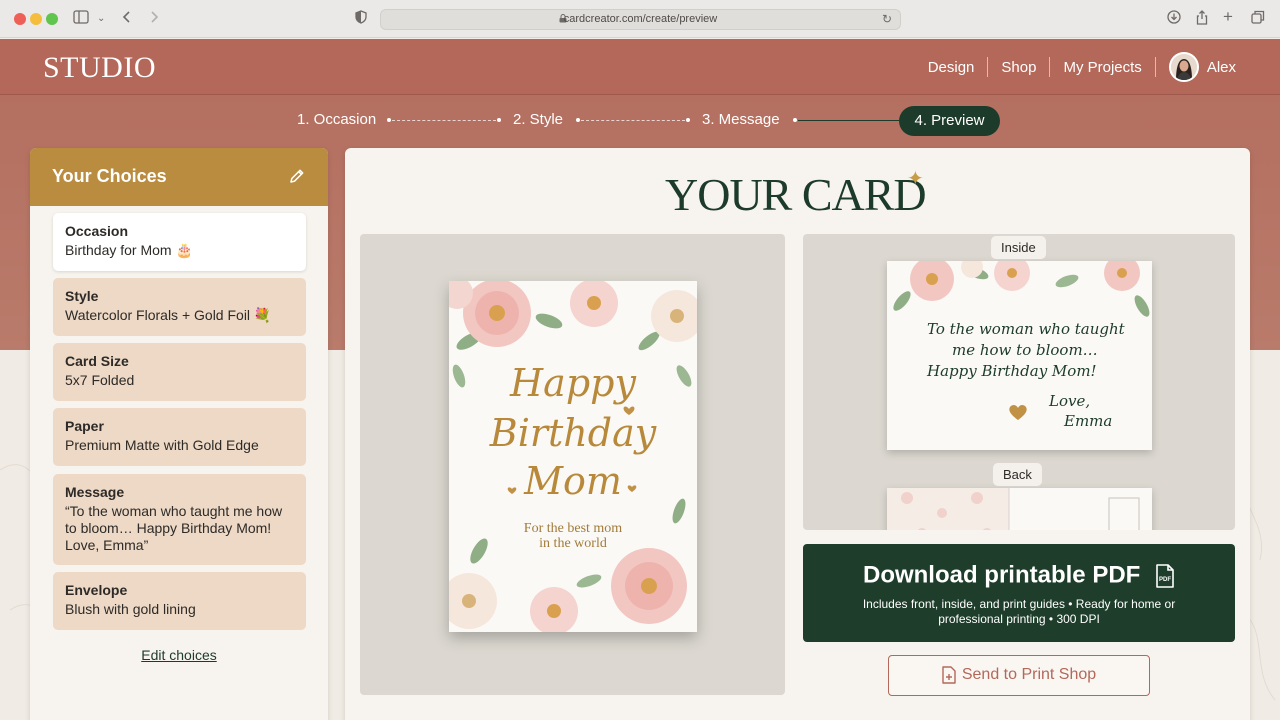 This screenshot has width=1280, height=720. I want to click on choice-style: Style Watercolor Florals + Gold Foil 💐, so click(179, 307).